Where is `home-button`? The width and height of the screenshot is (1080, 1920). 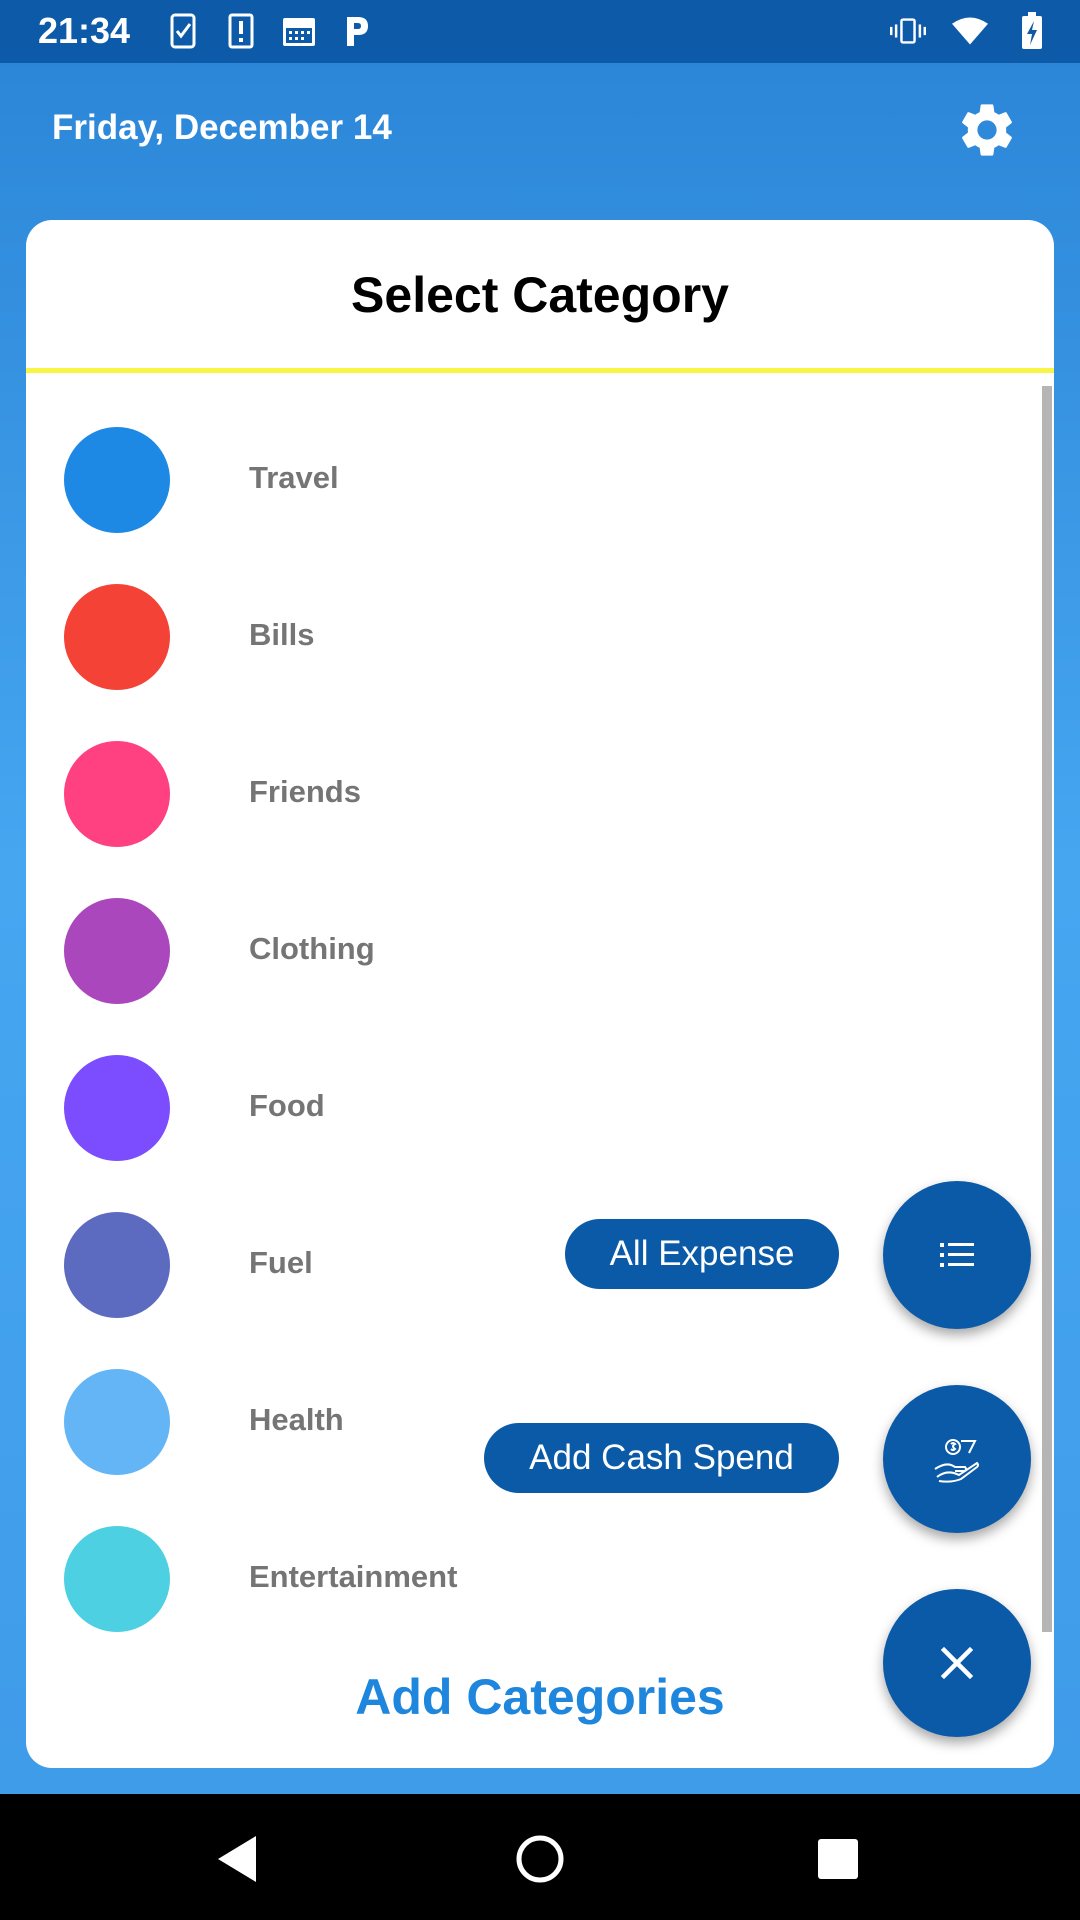
home-button is located at coordinates (540, 1859).